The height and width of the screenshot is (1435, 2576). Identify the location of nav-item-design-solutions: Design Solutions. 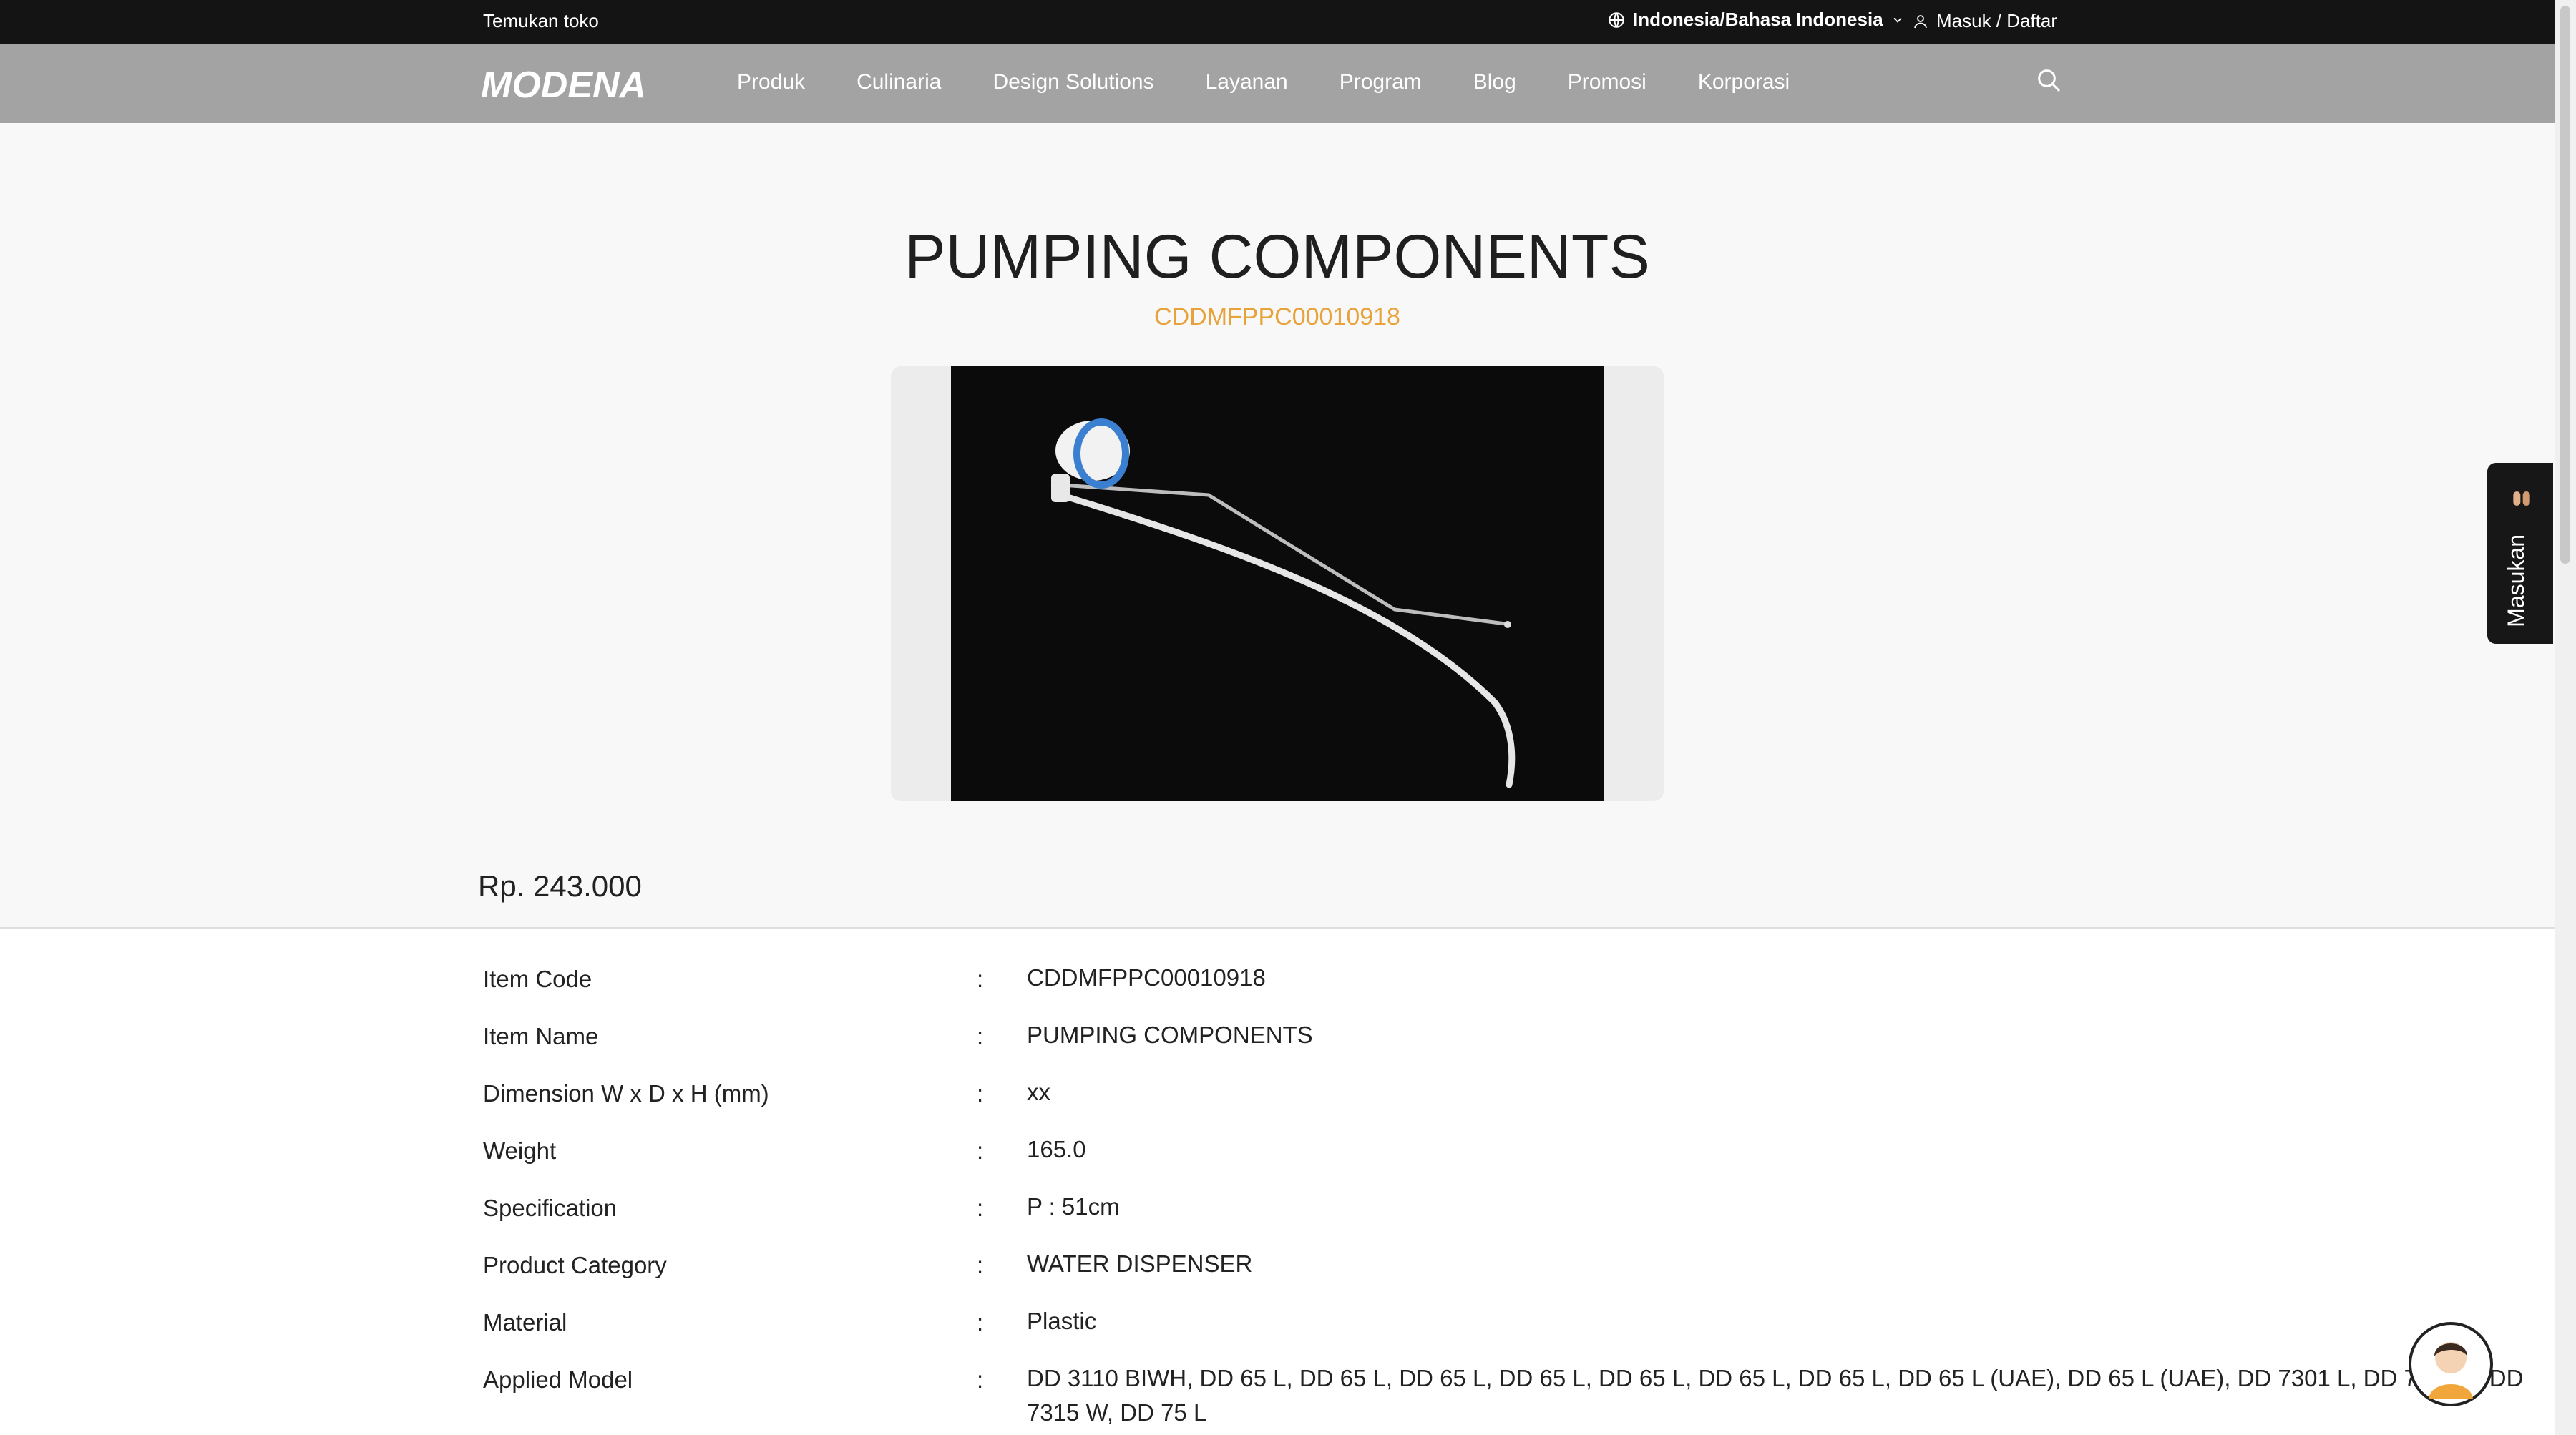
(1072, 82).